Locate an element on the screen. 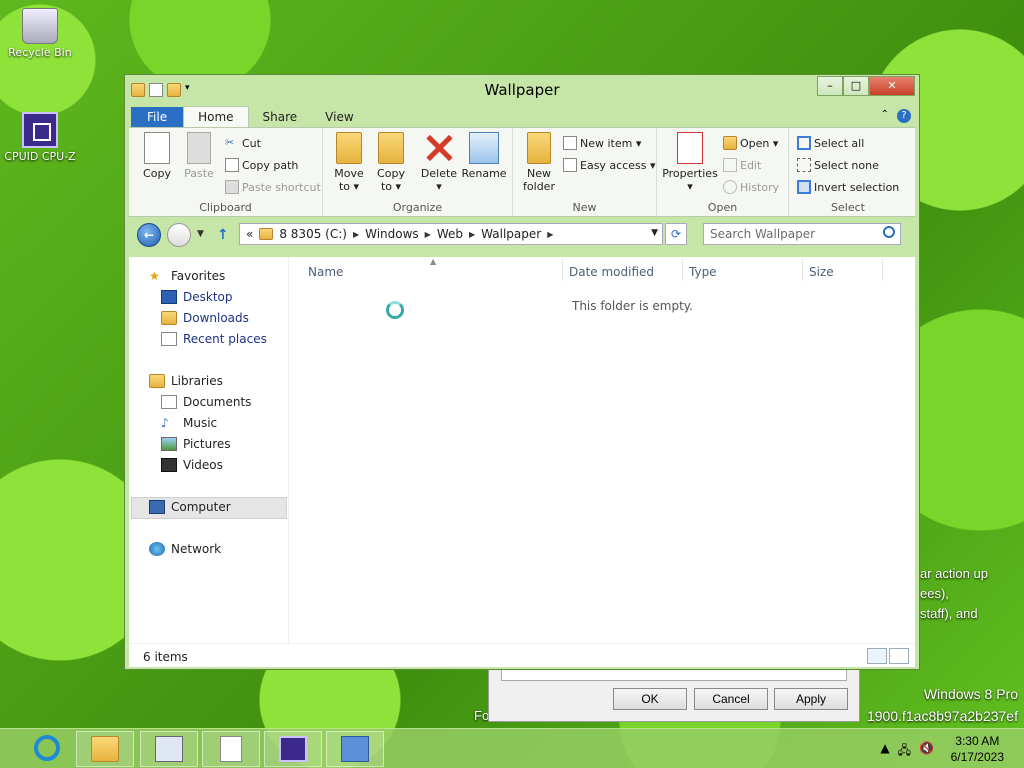 Image resolution: width=1024 pixels, height=768 pixels. delete-button: Delete ▾ is located at coordinates (439, 162).